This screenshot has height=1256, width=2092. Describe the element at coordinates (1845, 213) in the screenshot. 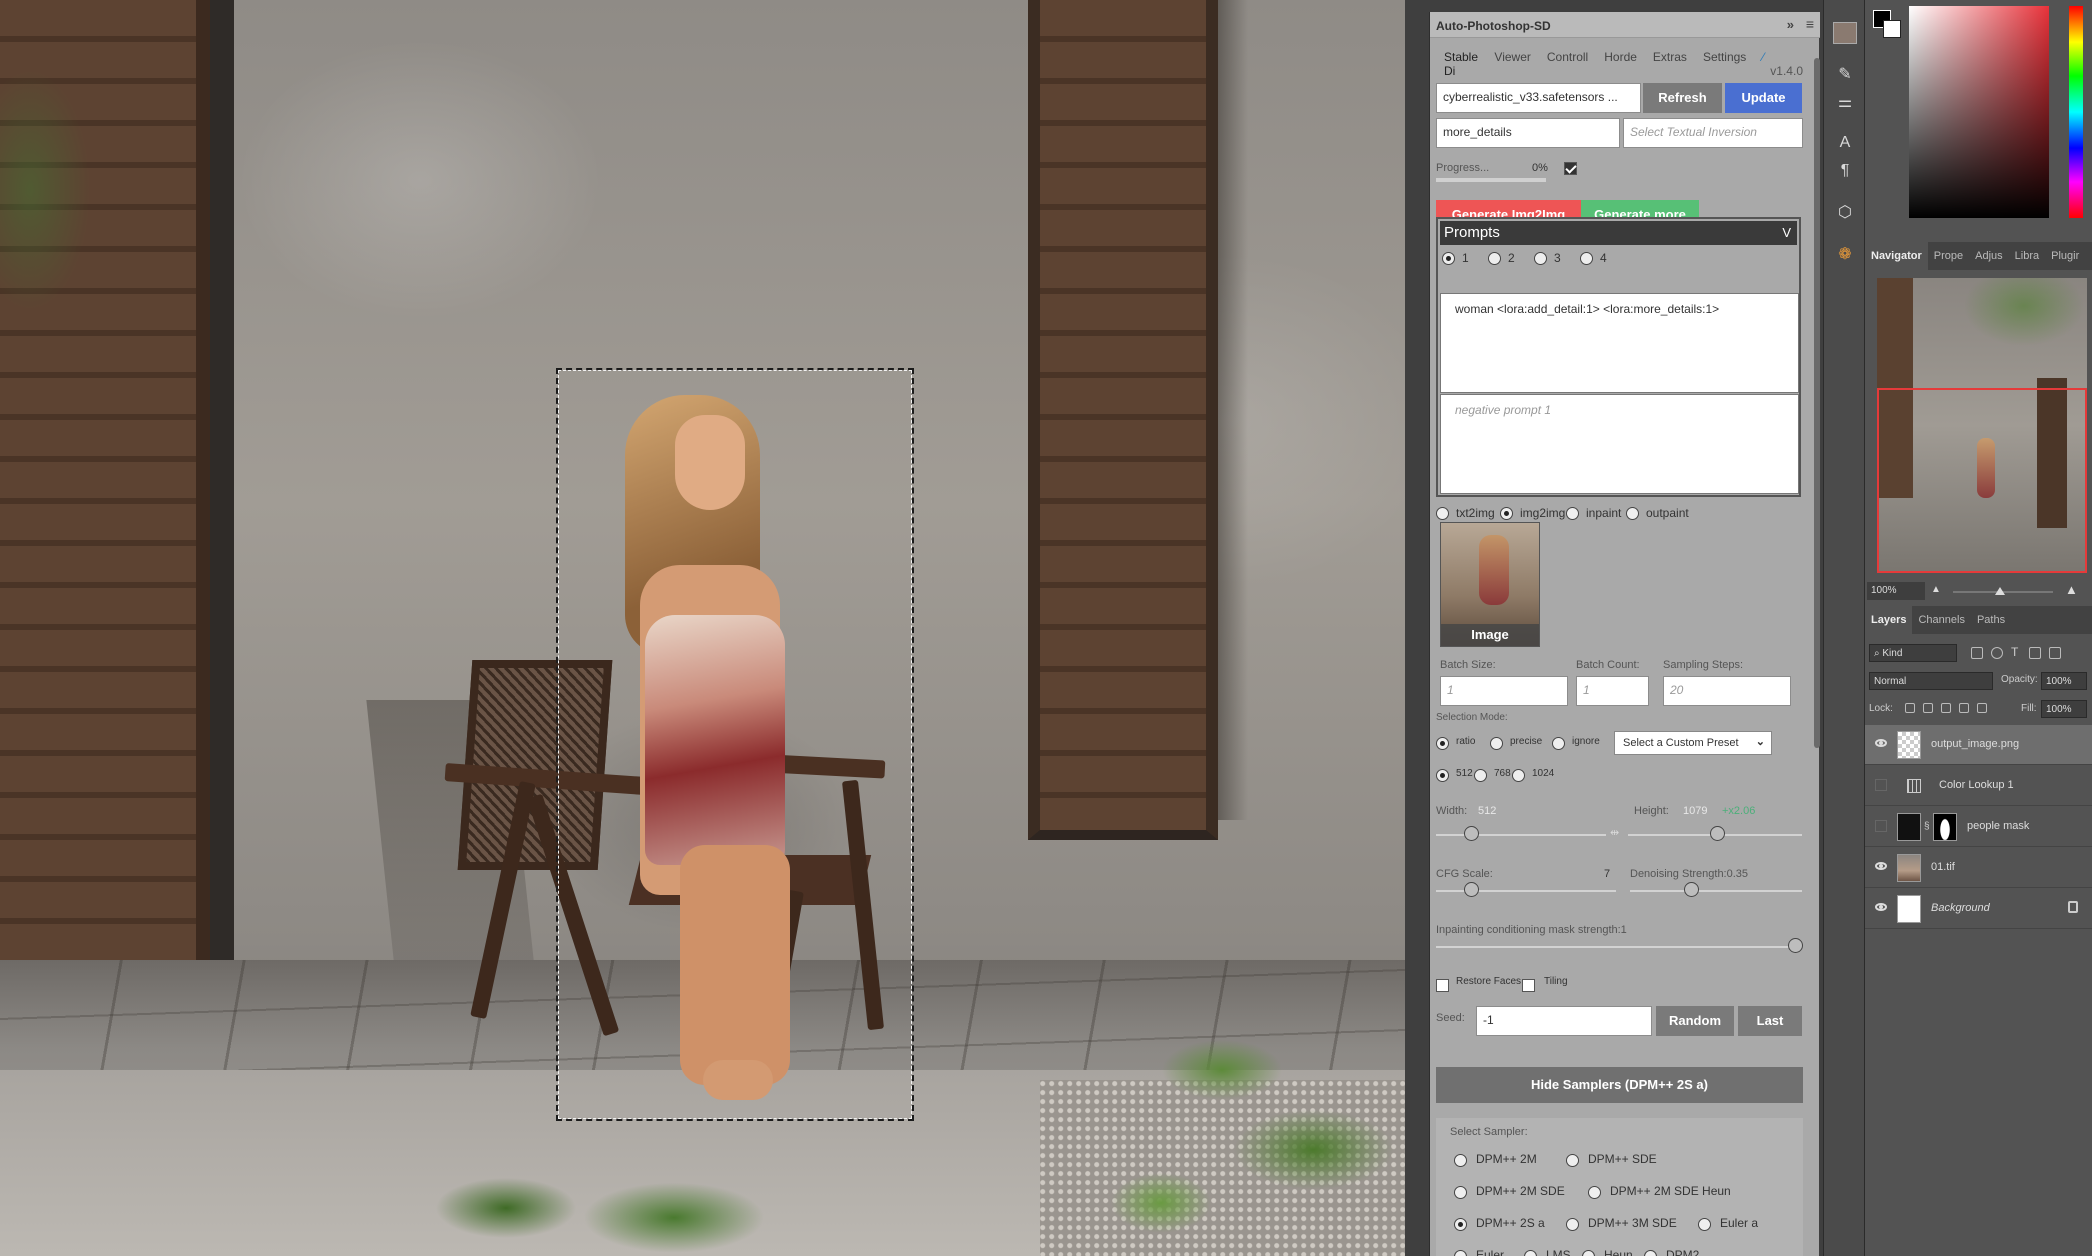

I see `3d-cube-icon: ⬡` at that location.